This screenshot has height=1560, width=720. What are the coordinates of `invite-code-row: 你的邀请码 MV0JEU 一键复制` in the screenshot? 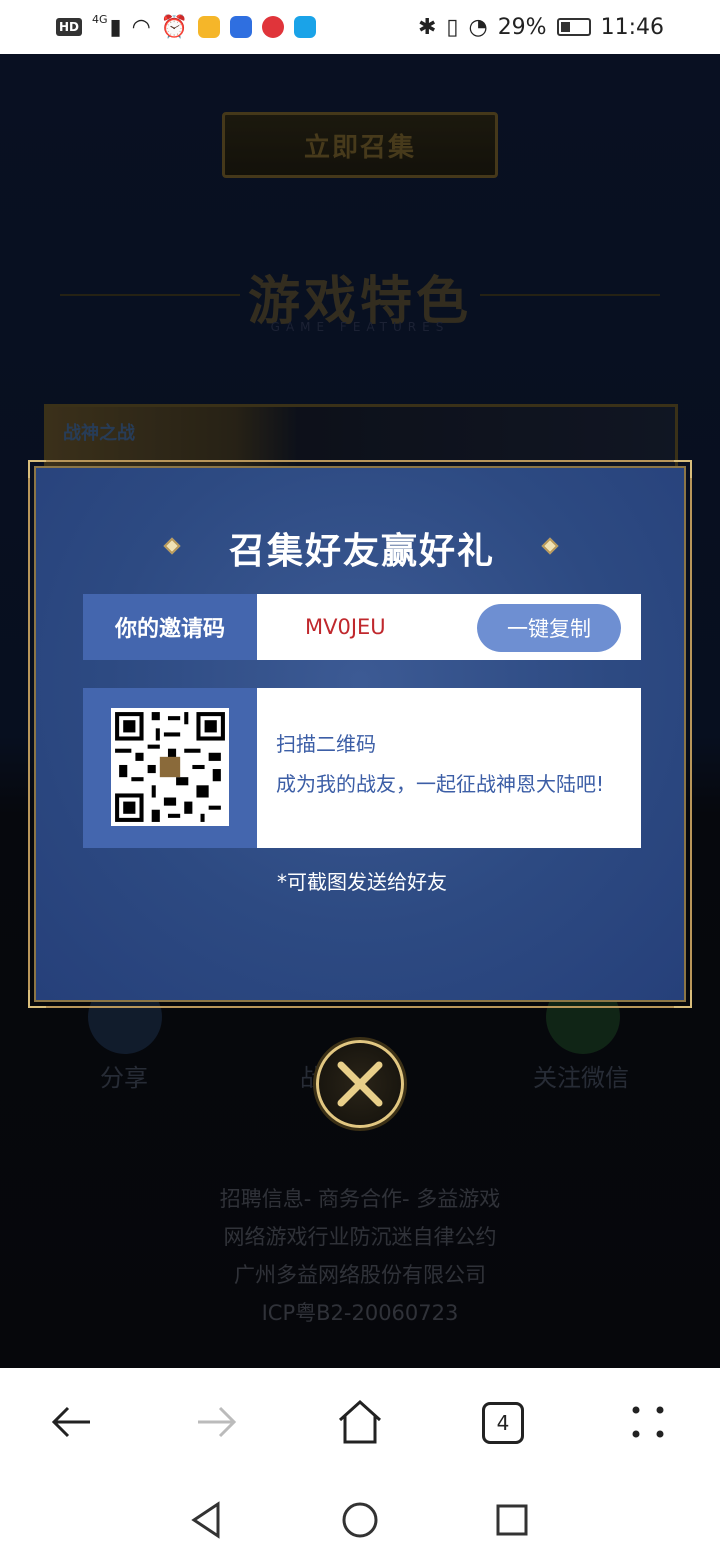 It's located at (362, 627).